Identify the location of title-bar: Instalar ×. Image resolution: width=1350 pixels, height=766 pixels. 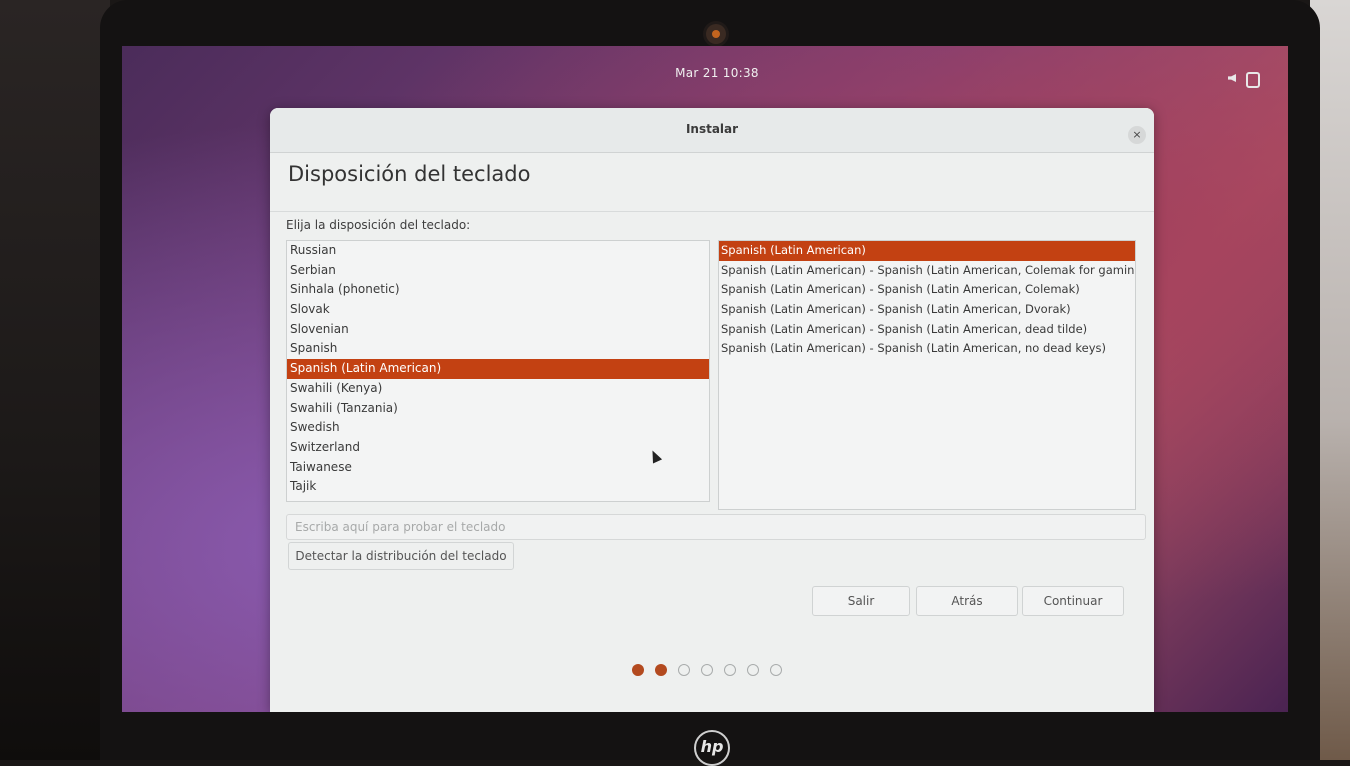
(712, 130).